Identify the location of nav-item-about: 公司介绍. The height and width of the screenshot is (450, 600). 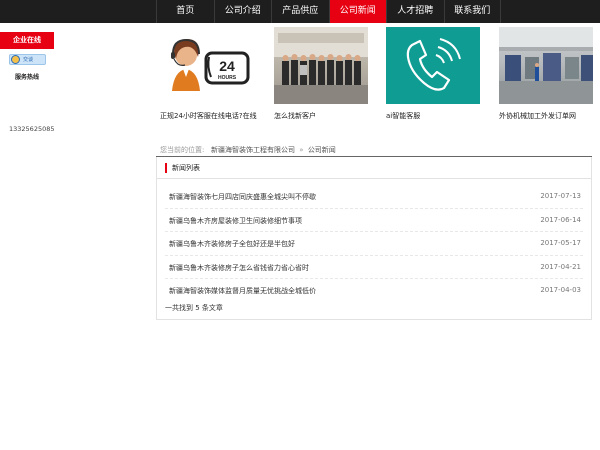
(242, 11).